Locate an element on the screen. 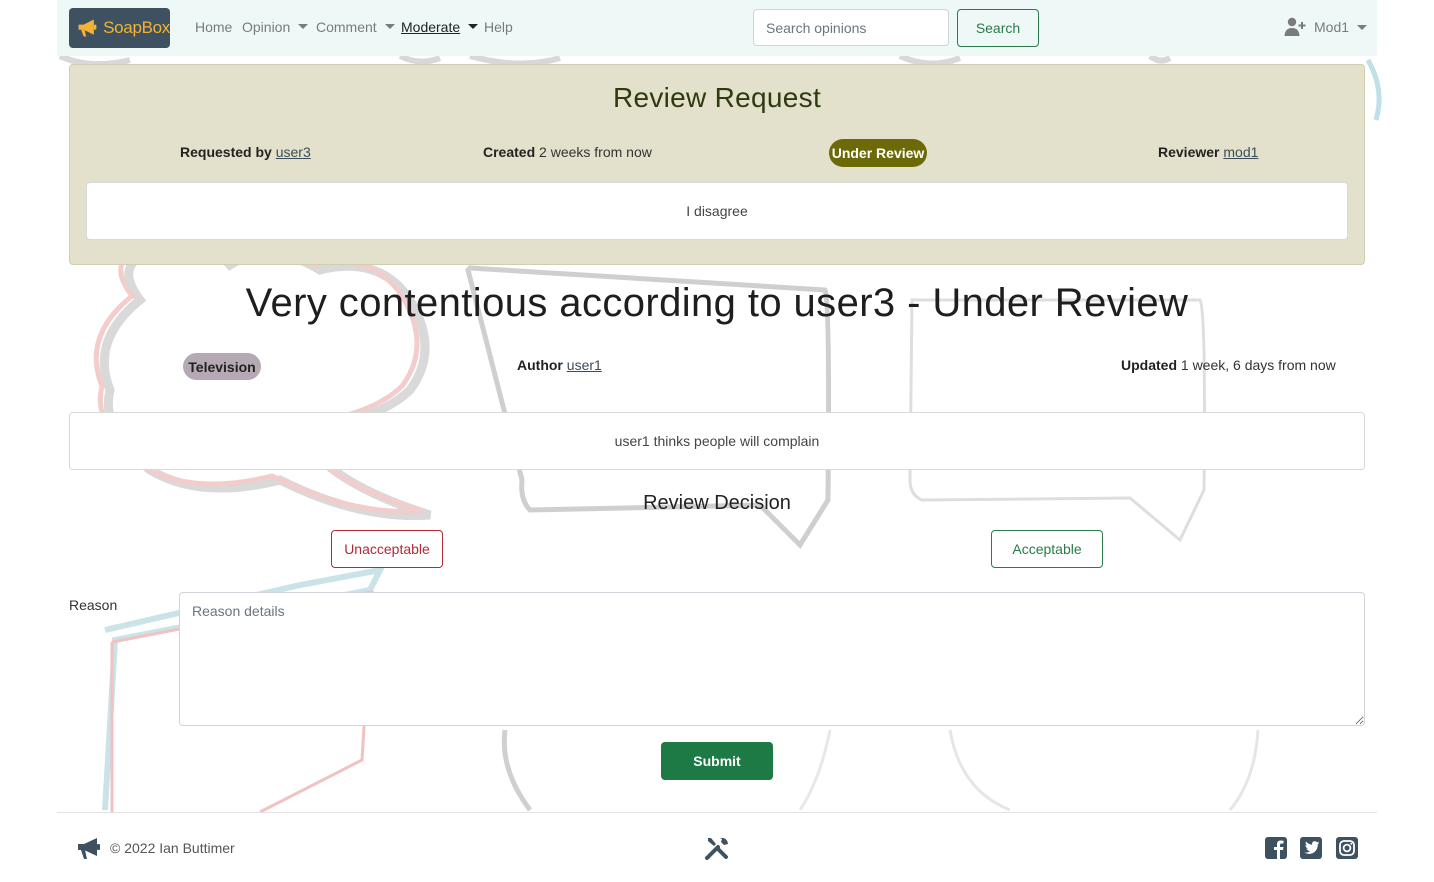 Image resolution: width=1434 pixels, height=882 pixels. user-menu-dropdown: Mod1 is located at coordinates (1326, 27).